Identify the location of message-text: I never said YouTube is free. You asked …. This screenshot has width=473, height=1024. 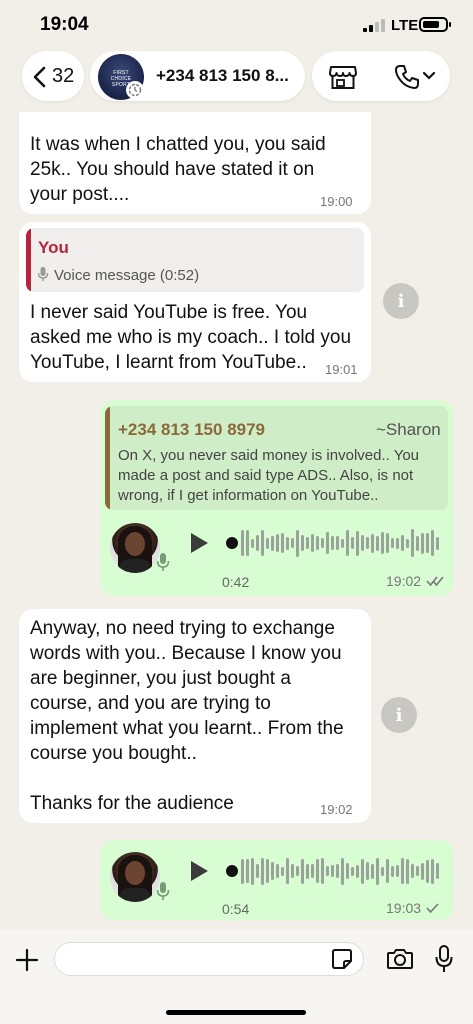
(191, 337).